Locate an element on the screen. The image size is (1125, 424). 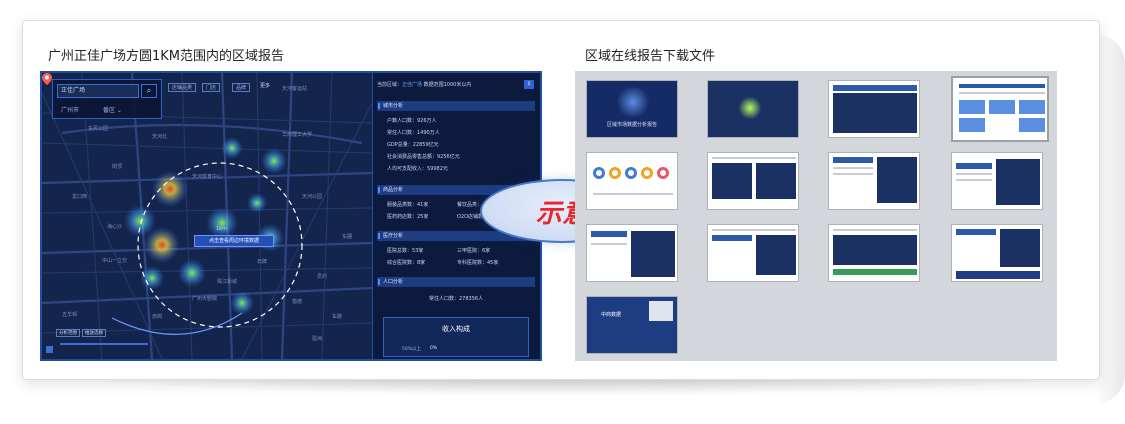
section-population-analysis: 人口分析 is located at coordinates (456, 282).